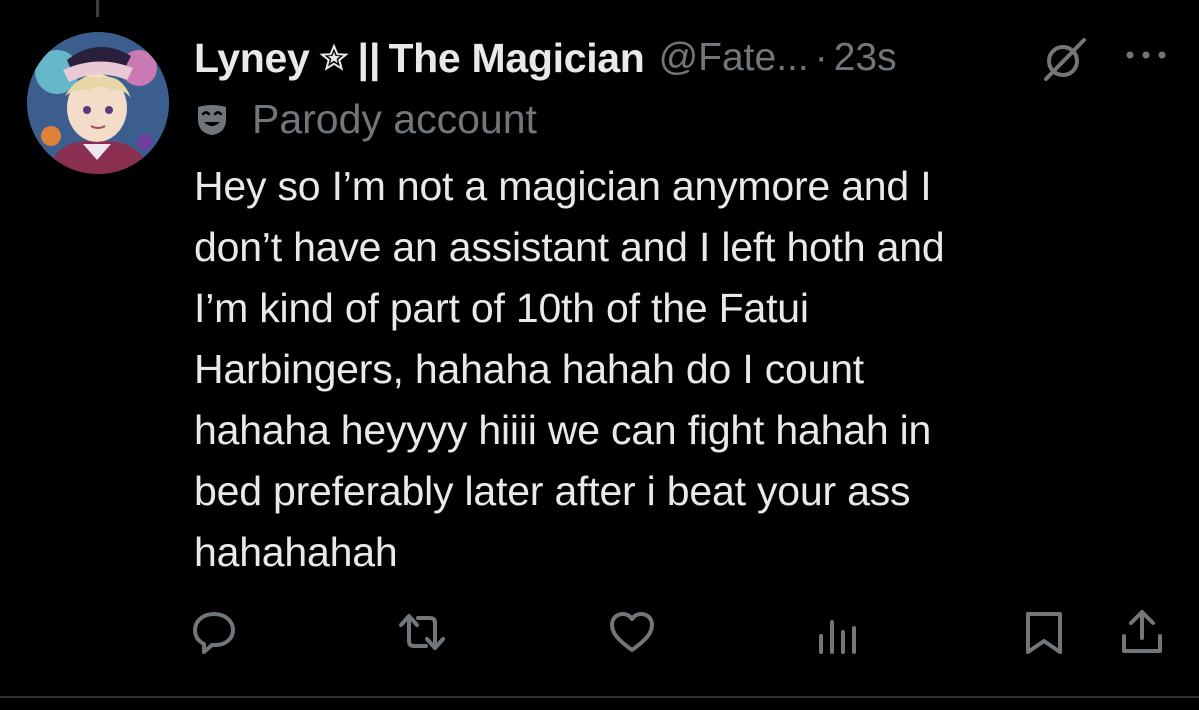 Image resolution: width=1199 pixels, height=710 pixels. What do you see at coordinates (296, 552) in the screenshot?
I see `tweet-text-line: hahahahah` at bounding box center [296, 552].